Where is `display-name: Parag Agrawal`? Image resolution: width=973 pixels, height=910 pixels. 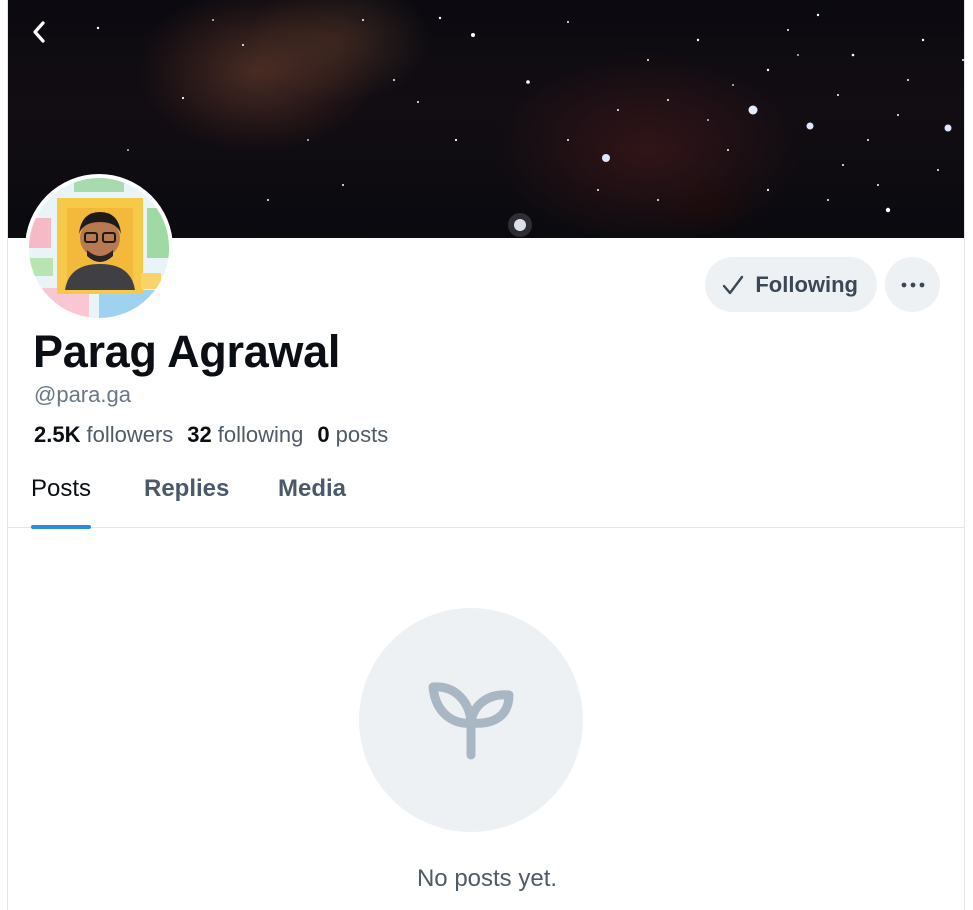 display-name: Parag Agrawal is located at coordinates (187, 351).